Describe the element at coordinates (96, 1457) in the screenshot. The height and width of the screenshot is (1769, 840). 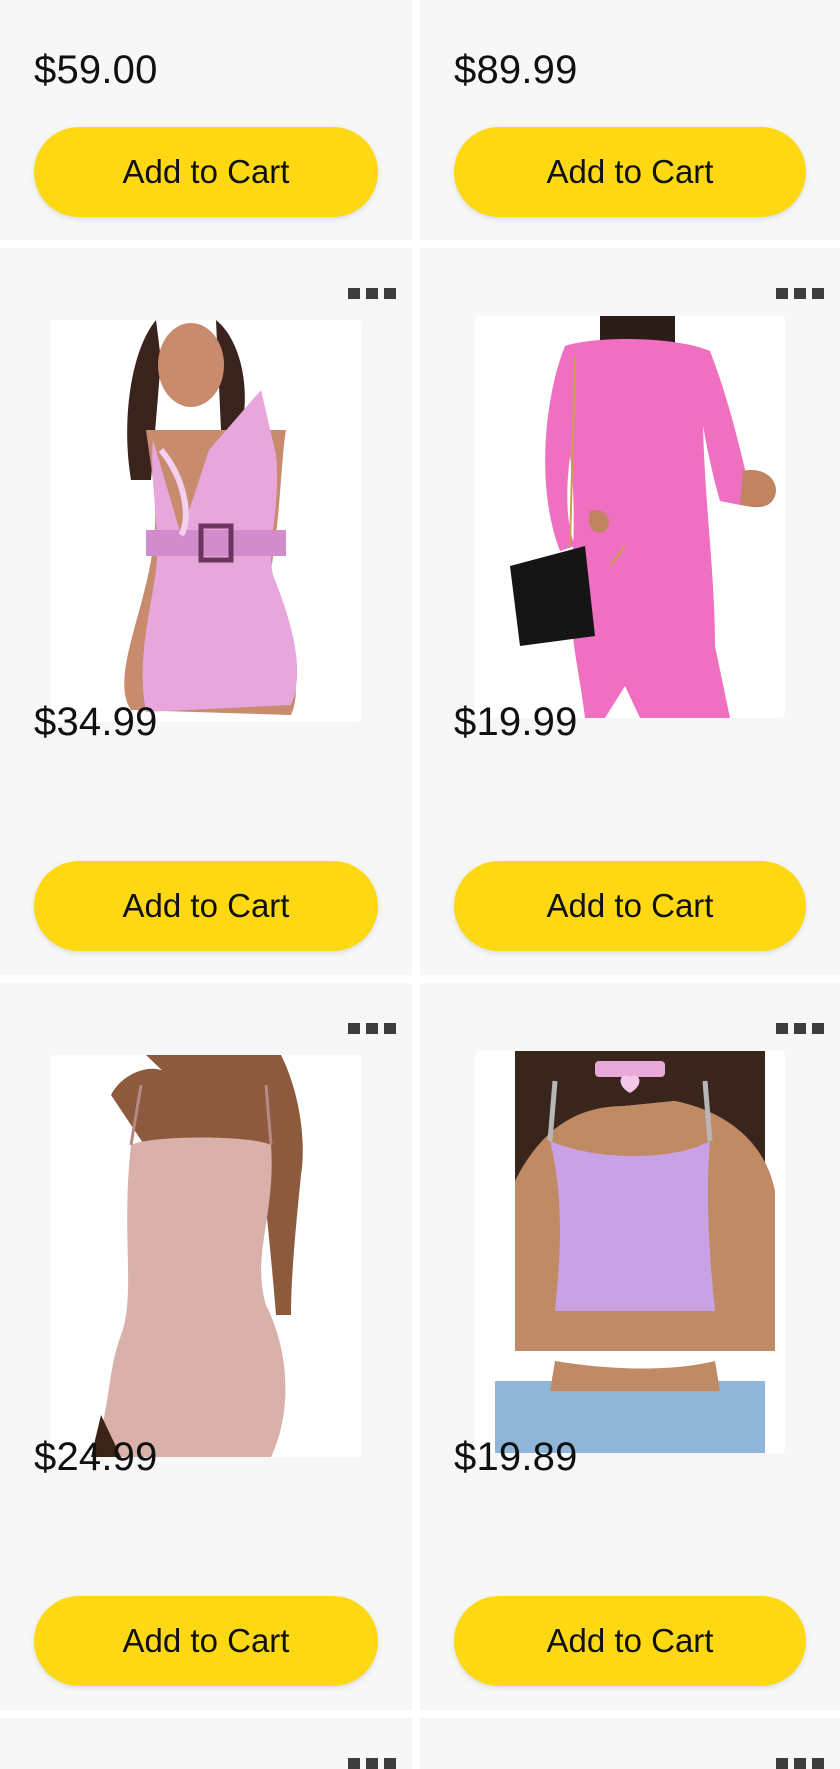
I see `product-price: $24.99` at that location.